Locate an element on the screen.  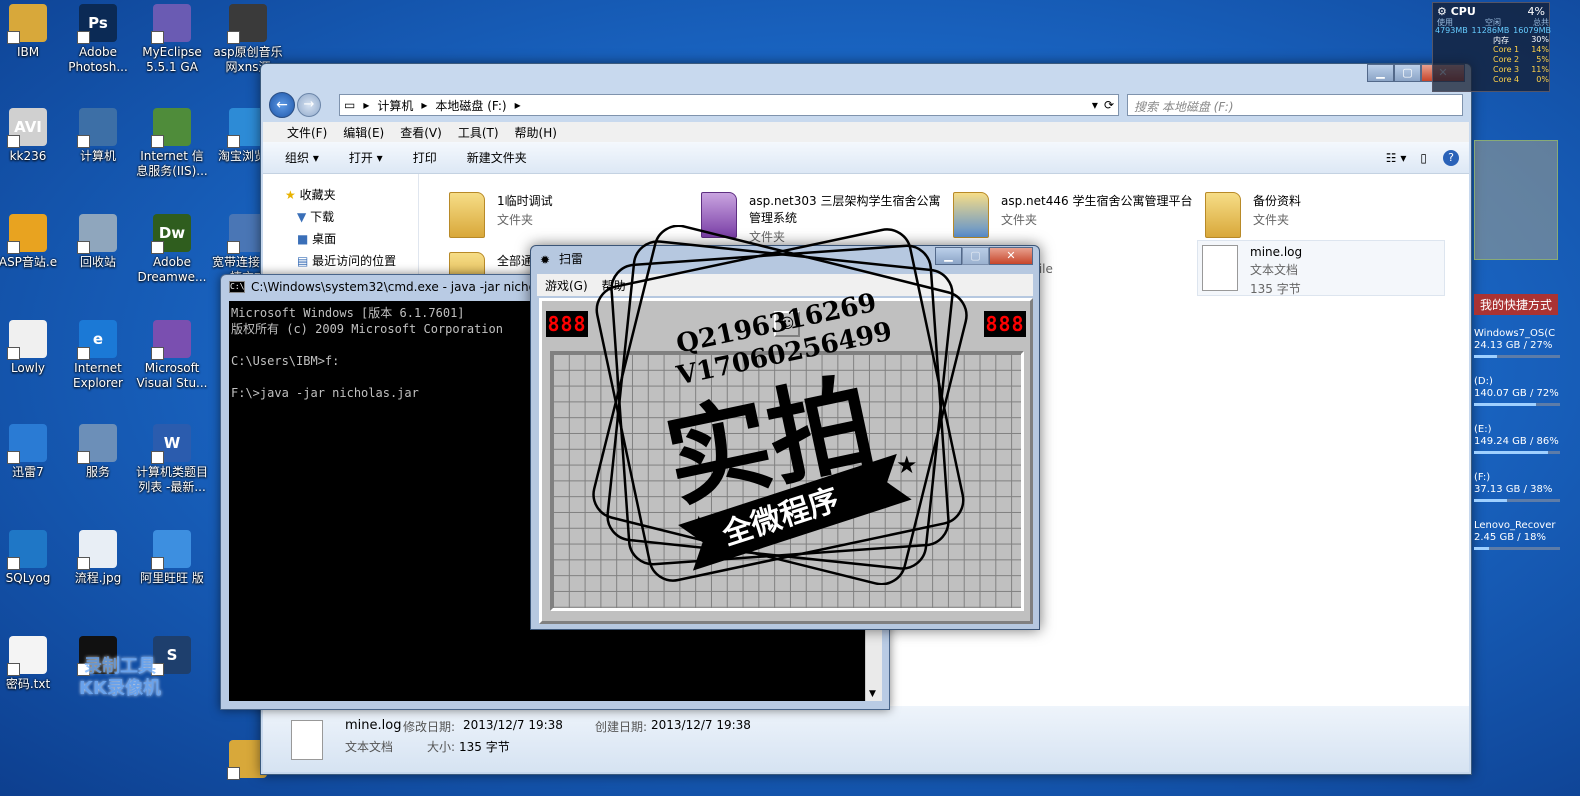
menu-view: 查看(V) is located at coordinates (421, 132).